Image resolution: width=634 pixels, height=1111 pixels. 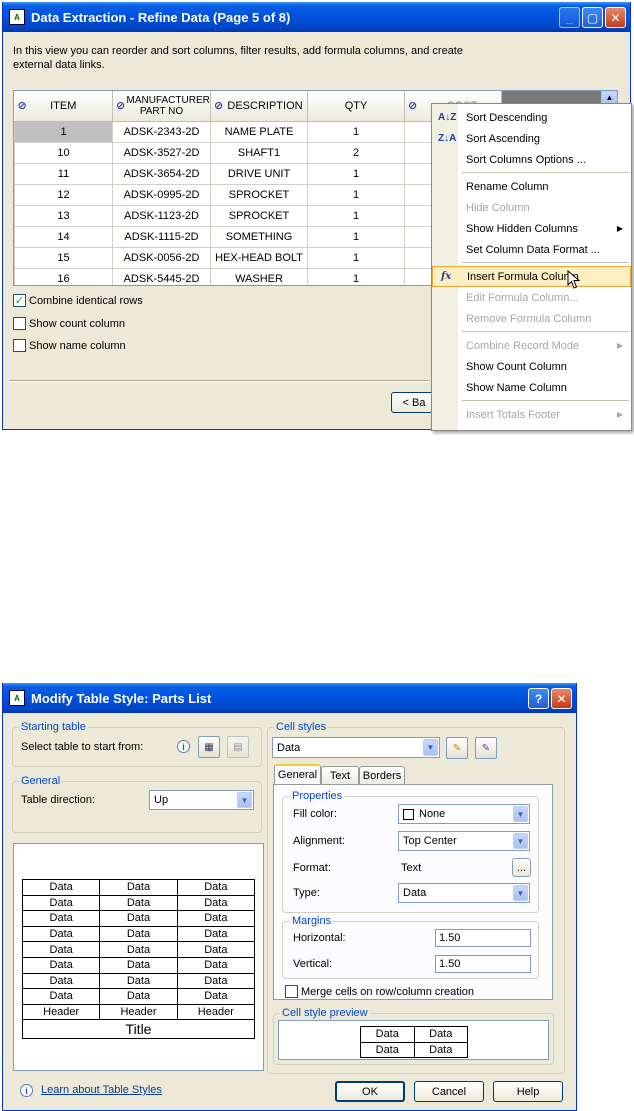 What do you see at coordinates (356, 747) in the screenshot?
I see `cell-style-select: Data ▼` at bounding box center [356, 747].